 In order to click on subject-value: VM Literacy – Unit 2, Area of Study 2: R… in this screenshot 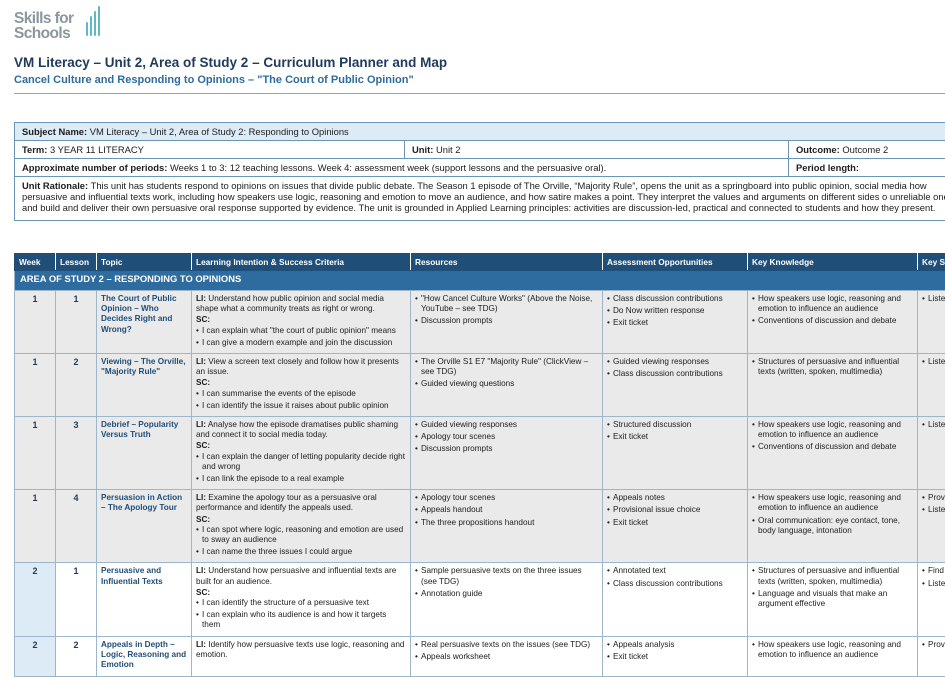, I will do `click(219, 131)`.